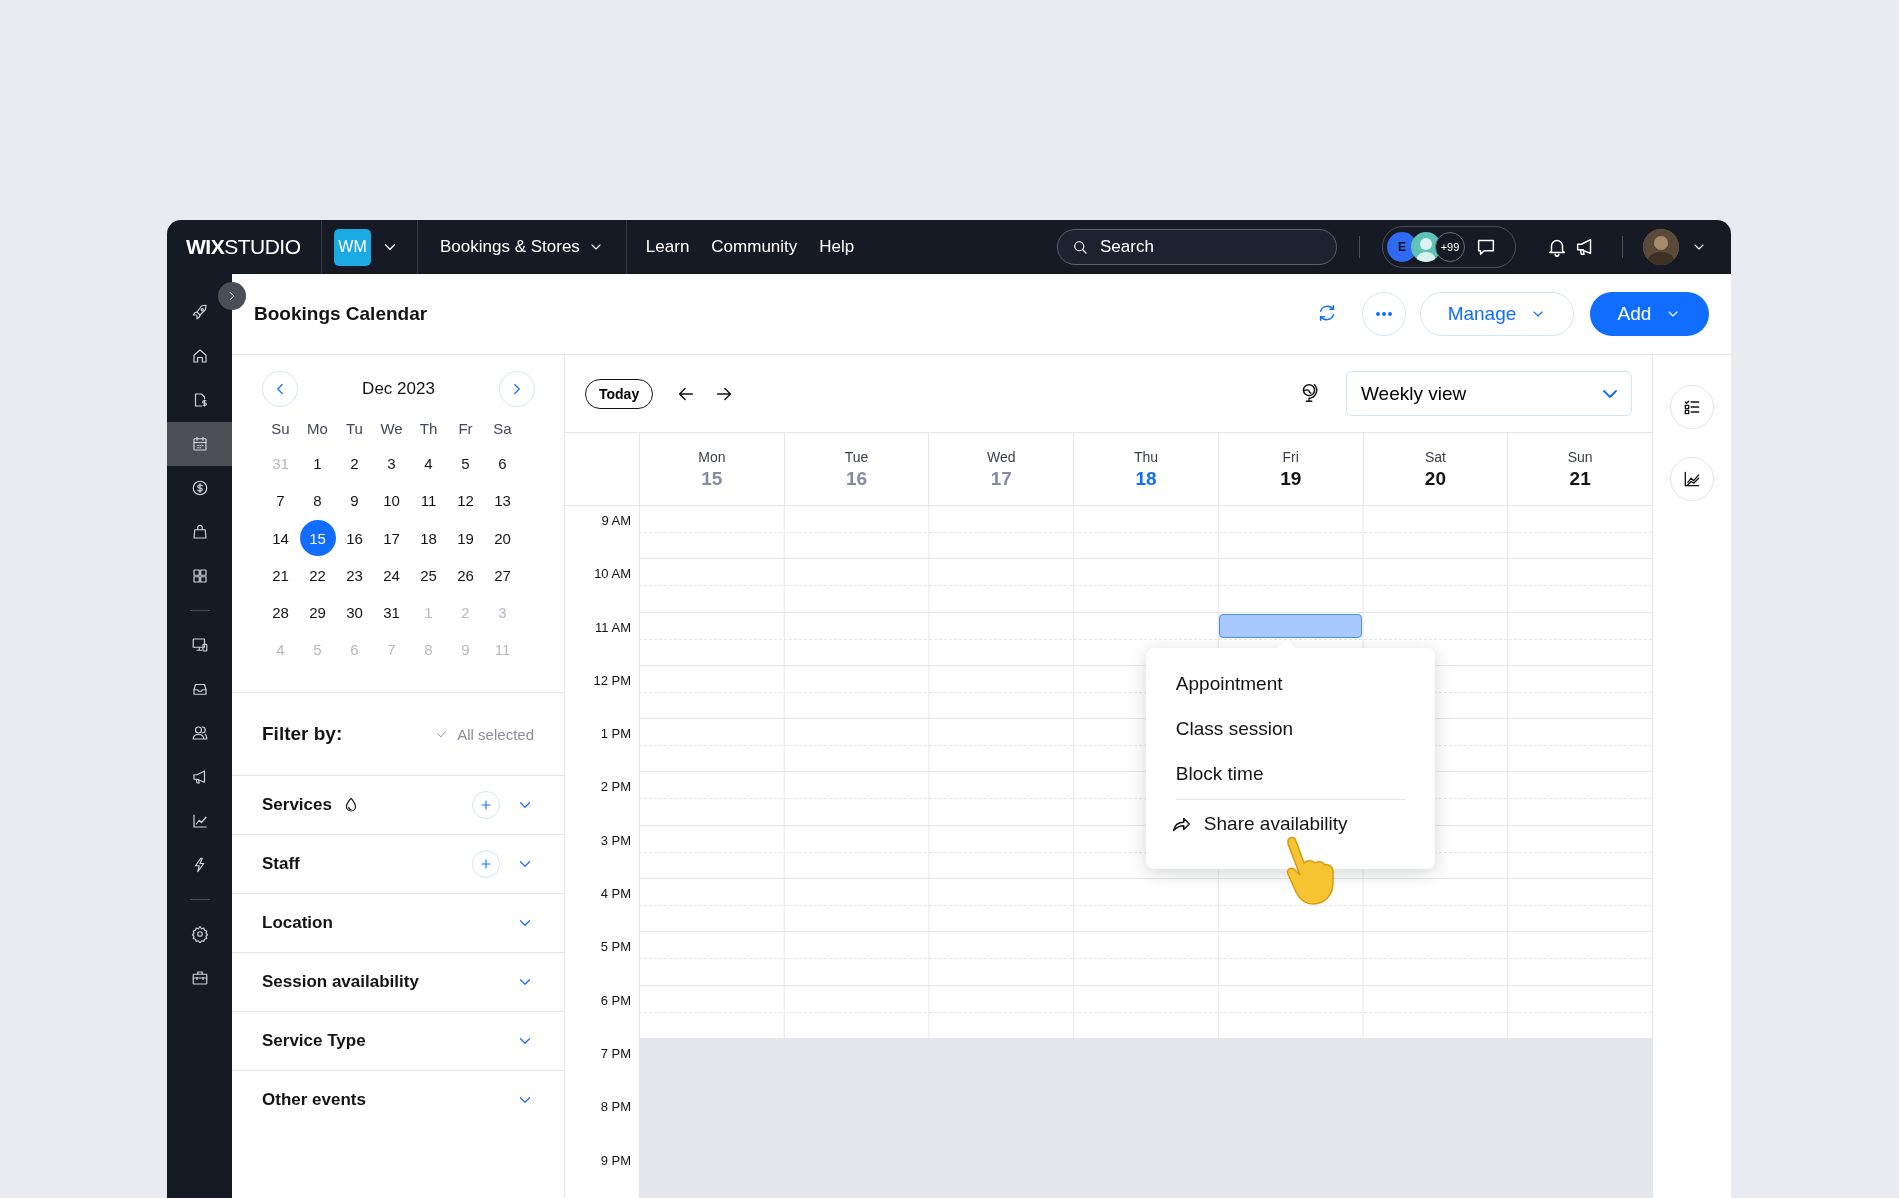 The image size is (1899, 1198). I want to click on checklist-button, so click(1692, 407).